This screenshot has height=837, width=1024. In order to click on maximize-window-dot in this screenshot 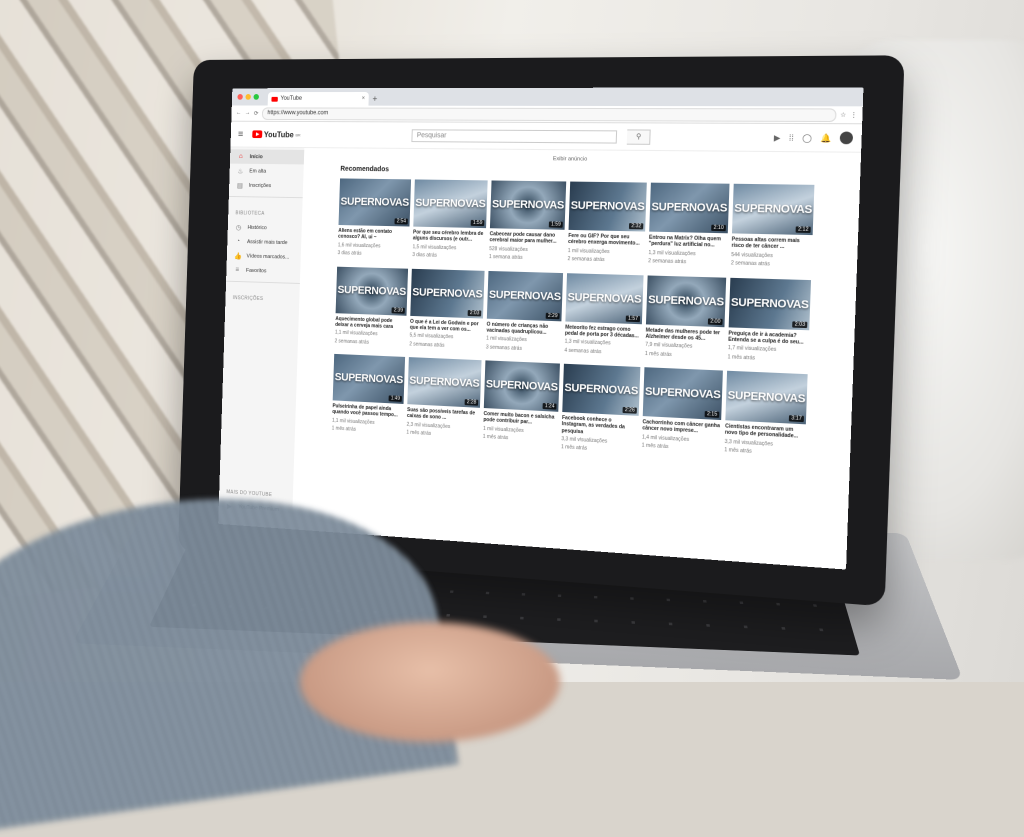, I will do `click(256, 97)`.